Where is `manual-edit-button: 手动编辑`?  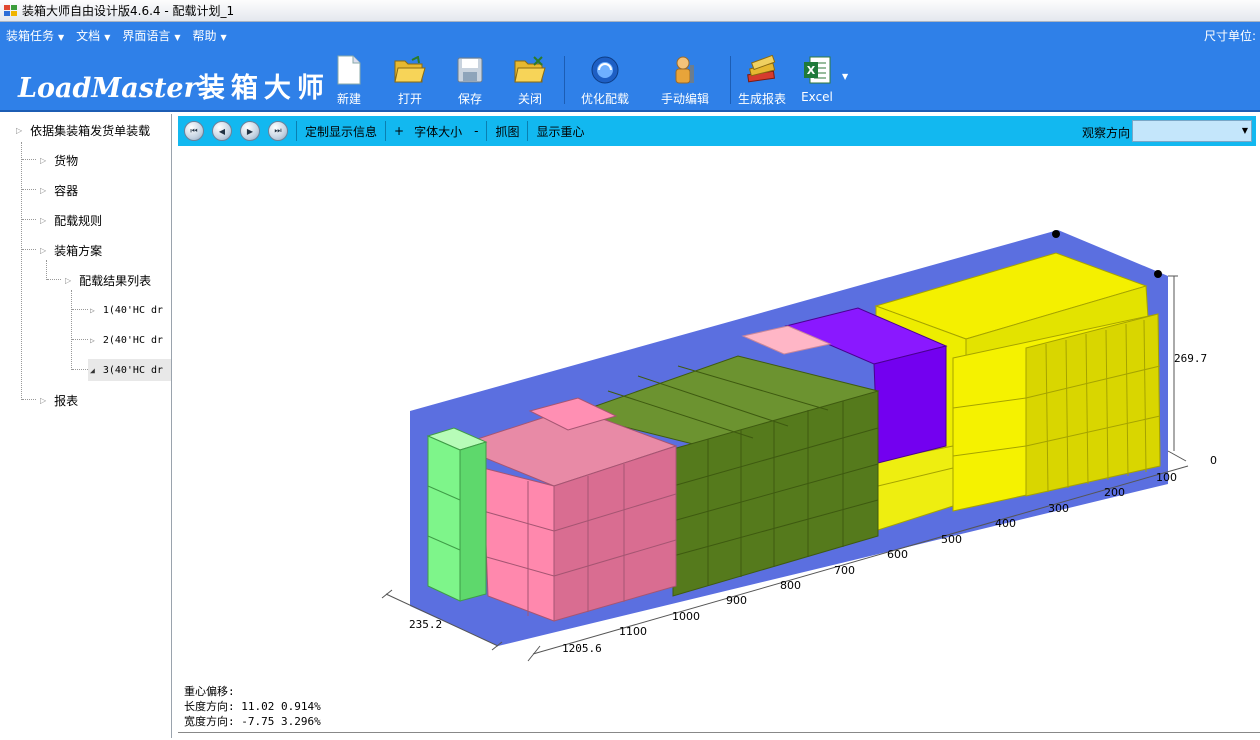
manual-edit-button: 手动编辑 is located at coordinates (685, 81).